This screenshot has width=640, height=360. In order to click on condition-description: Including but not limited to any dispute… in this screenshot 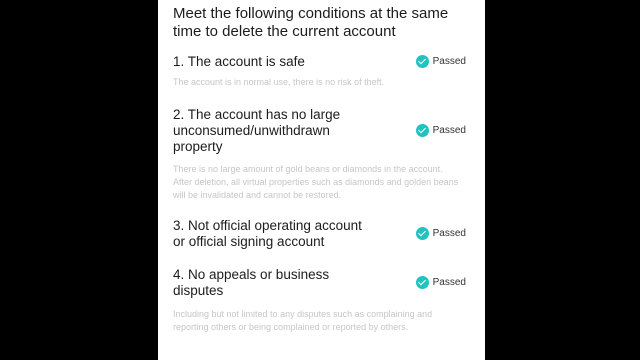, I will do `click(303, 320)`.